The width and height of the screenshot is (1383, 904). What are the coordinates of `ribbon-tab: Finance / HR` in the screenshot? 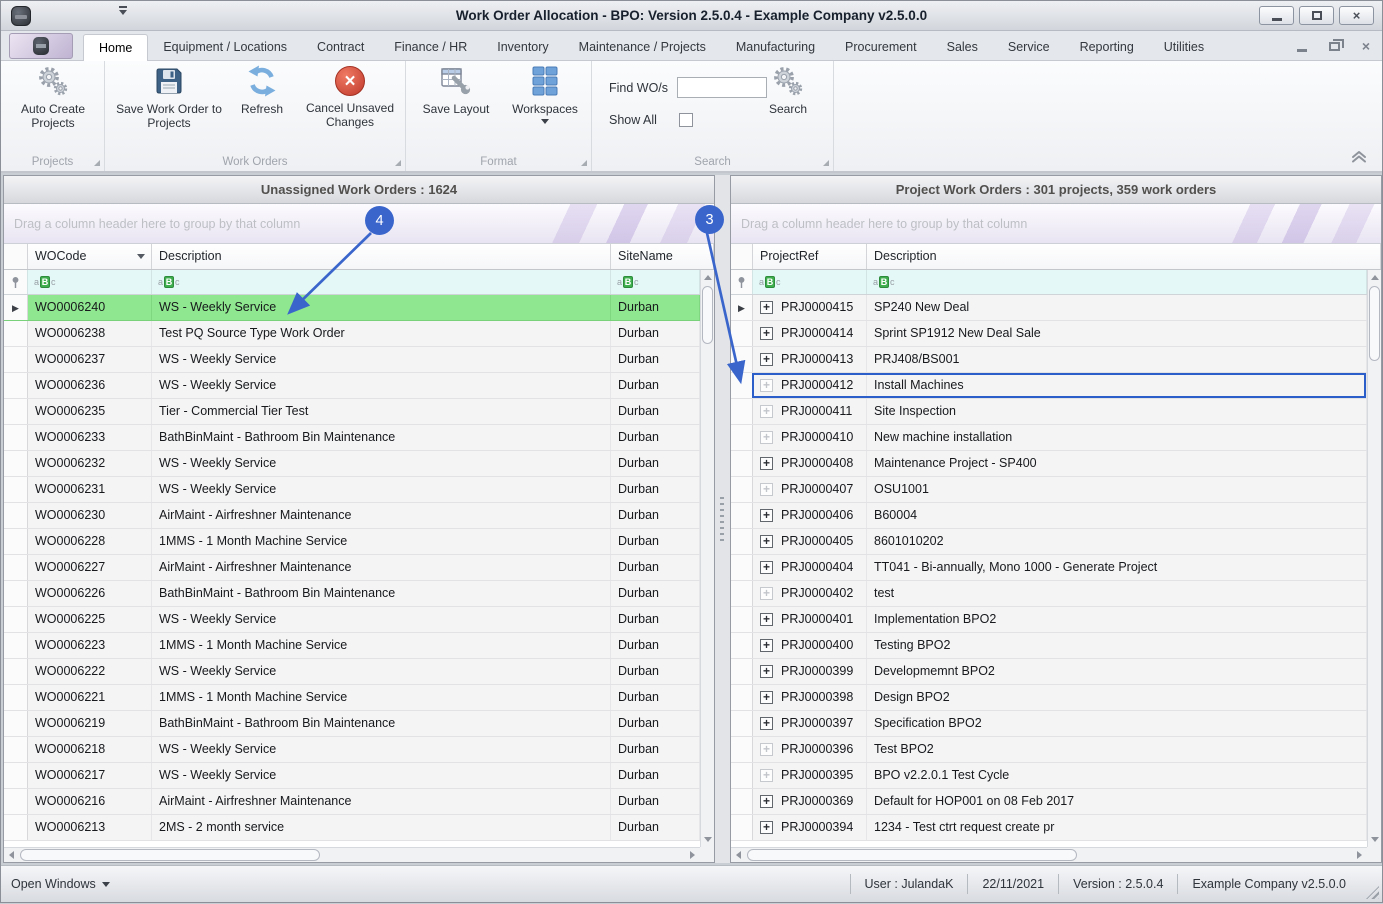 It's located at (430, 47).